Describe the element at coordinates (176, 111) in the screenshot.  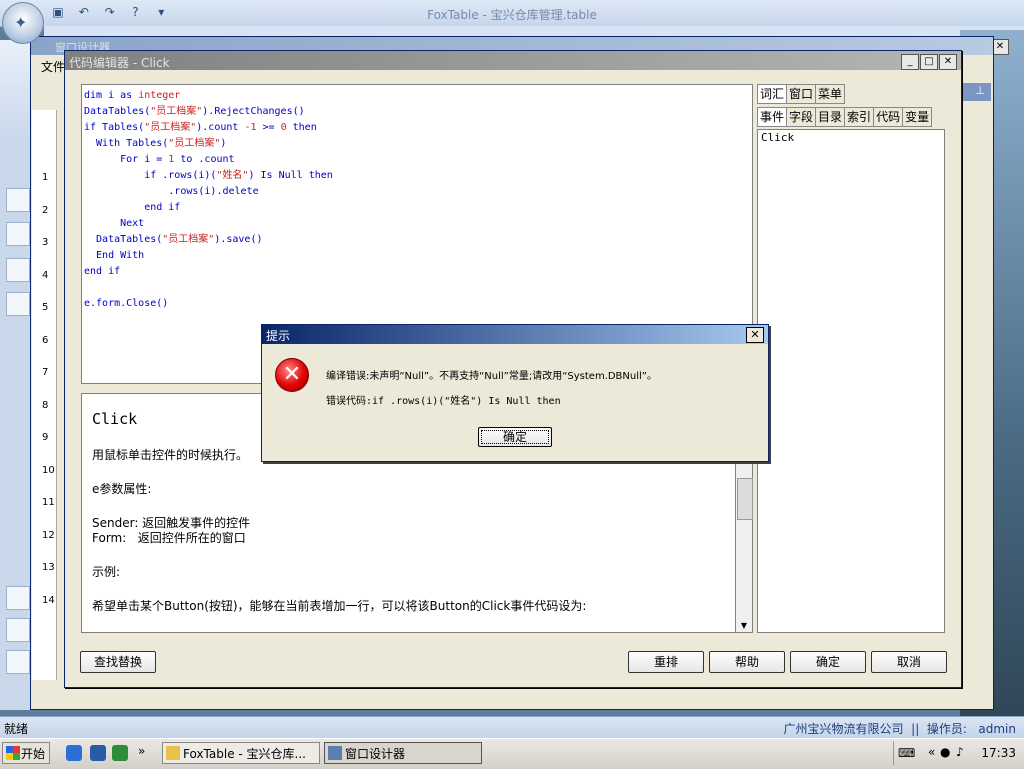
I see `code-token: "员工档案"` at that location.